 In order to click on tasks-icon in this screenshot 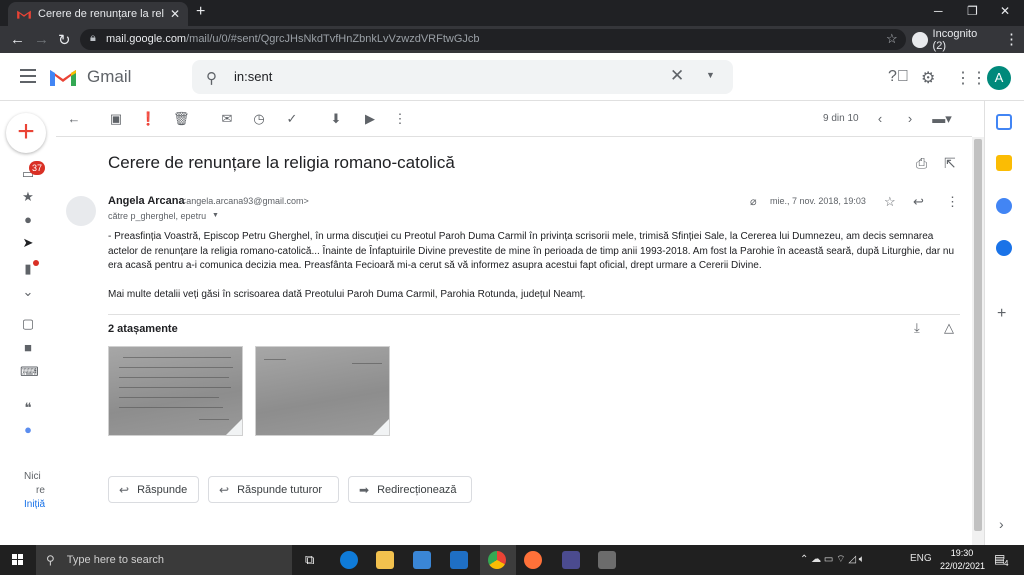, I will do `click(1004, 206)`.